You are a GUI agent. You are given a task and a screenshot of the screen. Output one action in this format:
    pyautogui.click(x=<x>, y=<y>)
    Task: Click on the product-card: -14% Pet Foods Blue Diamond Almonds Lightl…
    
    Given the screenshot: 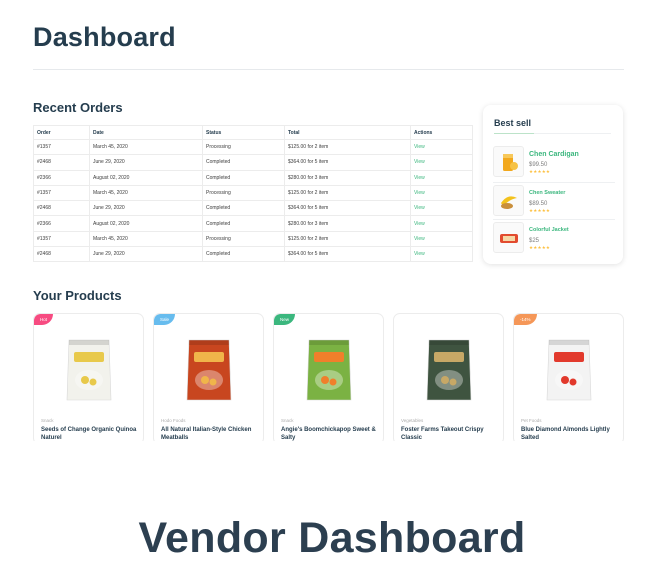 What is the action you would take?
    pyautogui.click(x=568, y=379)
    